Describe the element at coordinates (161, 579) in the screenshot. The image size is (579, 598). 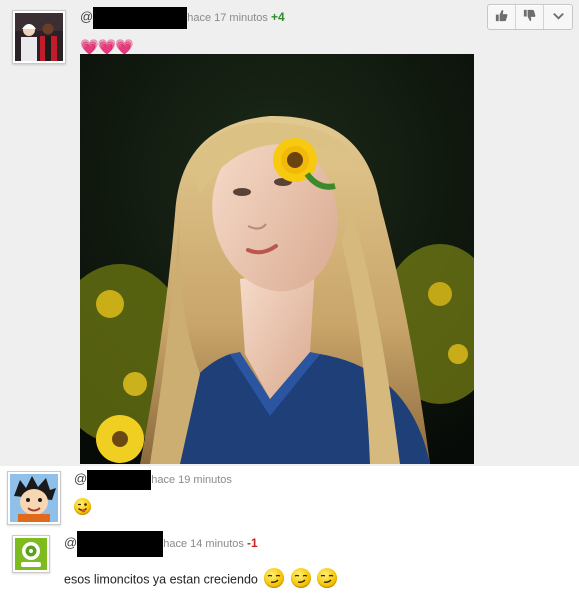
I see `comment-text: esos limoncitos ya estan creciendo` at that location.